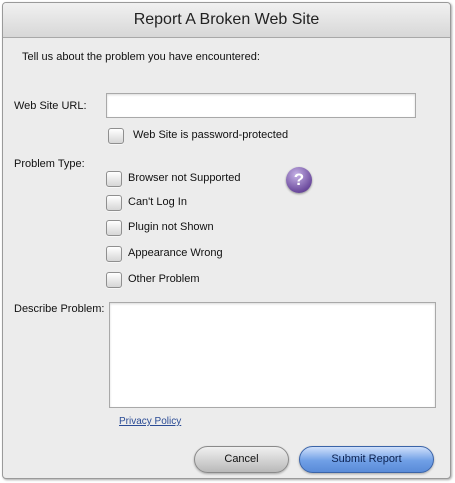 This screenshot has height=483, width=455. What do you see at coordinates (164, 279) in the screenshot?
I see `option-label: Other Problem` at bounding box center [164, 279].